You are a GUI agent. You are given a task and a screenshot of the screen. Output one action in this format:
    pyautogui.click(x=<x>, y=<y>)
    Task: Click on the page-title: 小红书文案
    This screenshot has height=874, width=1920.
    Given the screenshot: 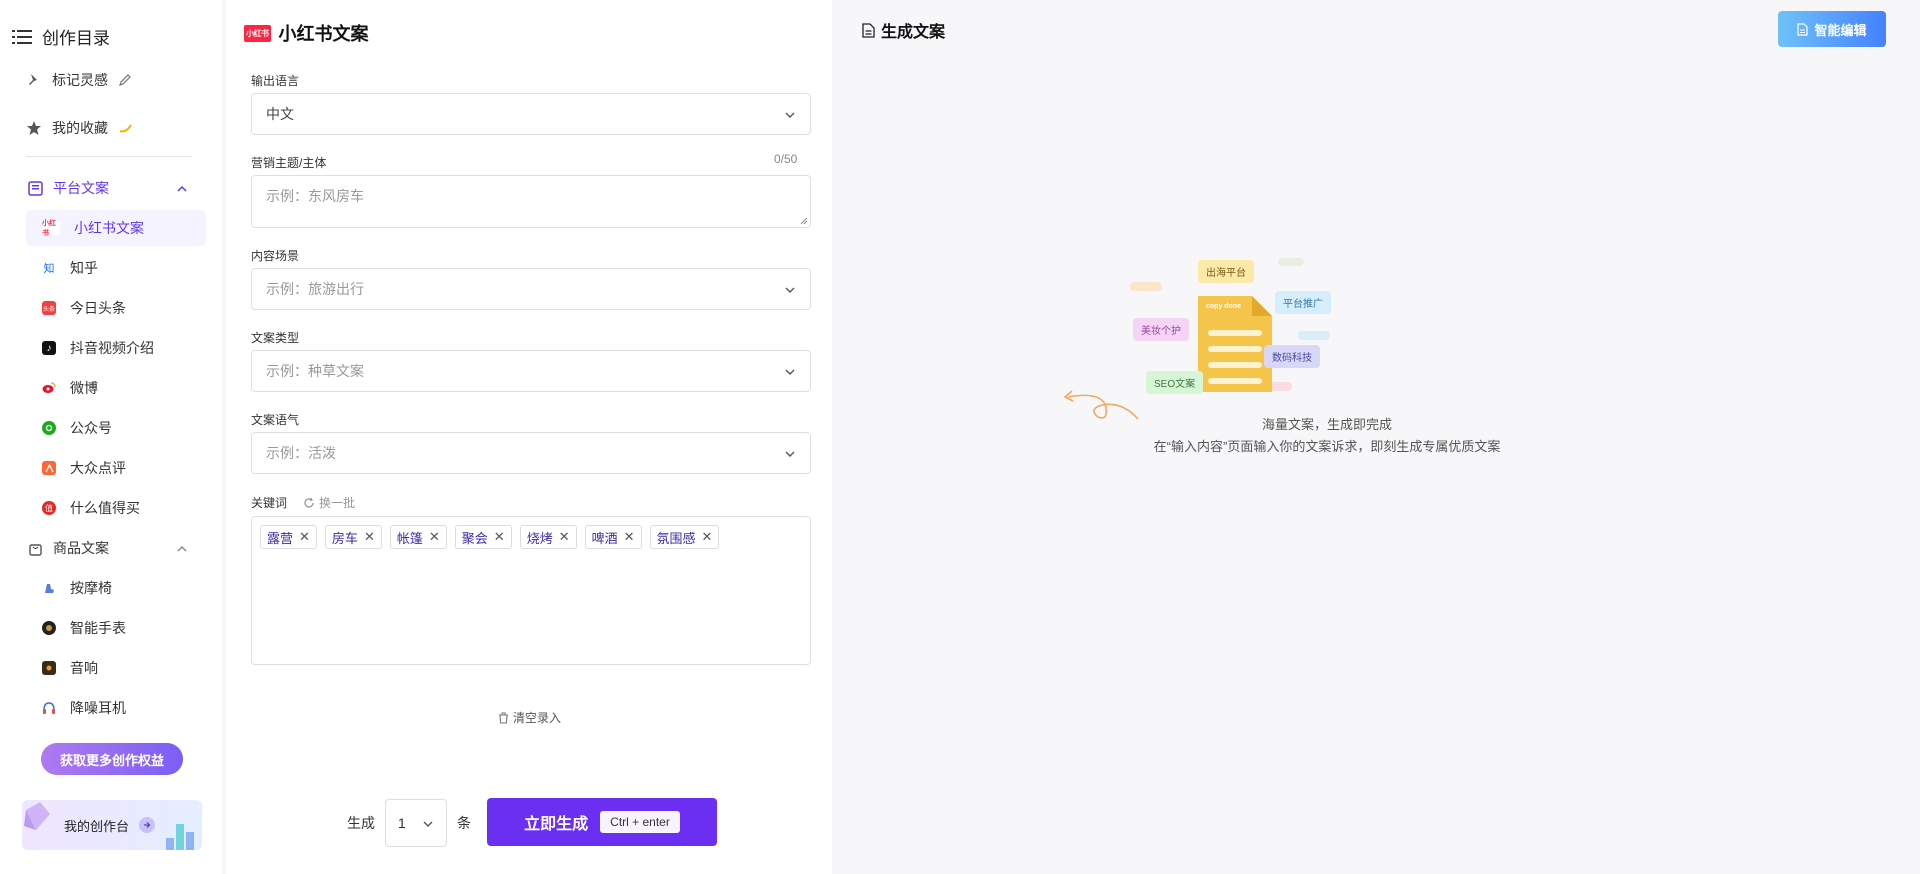 What is the action you would take?
    pyautogui.click(x=323, y=34)
    